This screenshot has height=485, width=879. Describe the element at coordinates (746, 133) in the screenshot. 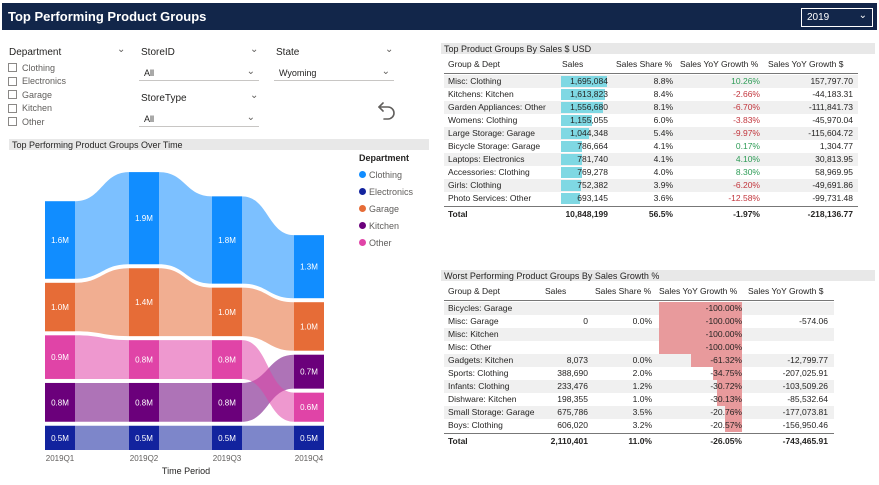

I see `table-cell: -9.97%` at that location.